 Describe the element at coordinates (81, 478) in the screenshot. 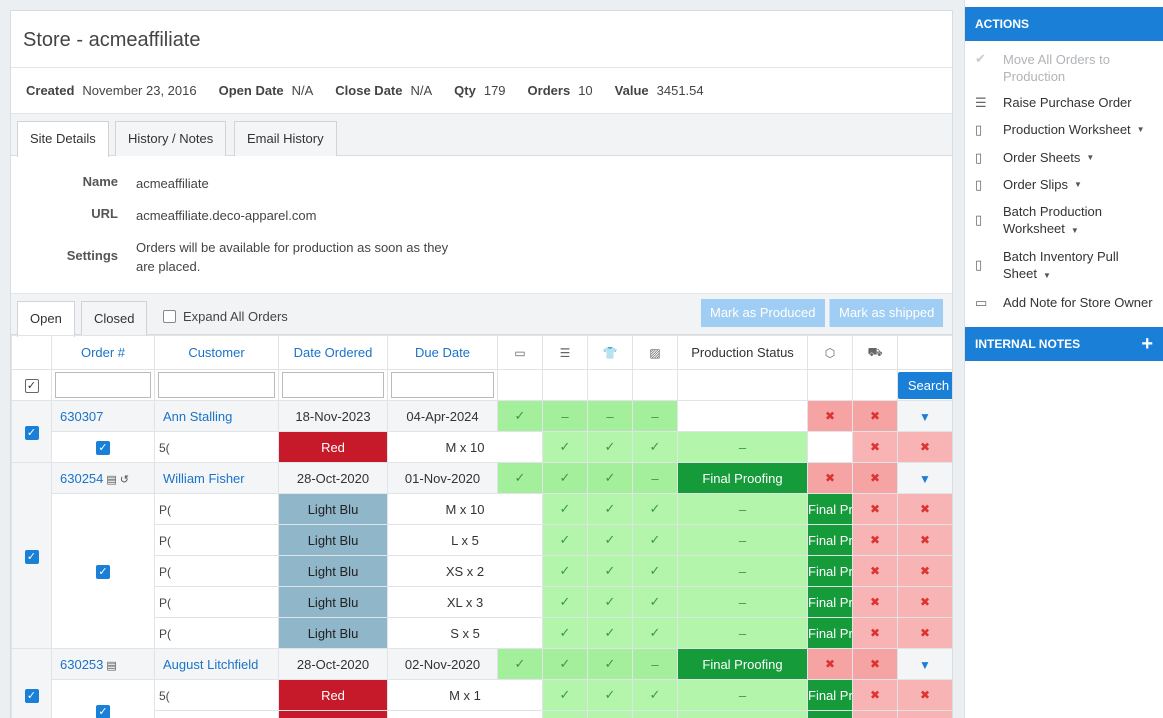

I see `order-number-link: 630254` at that location.